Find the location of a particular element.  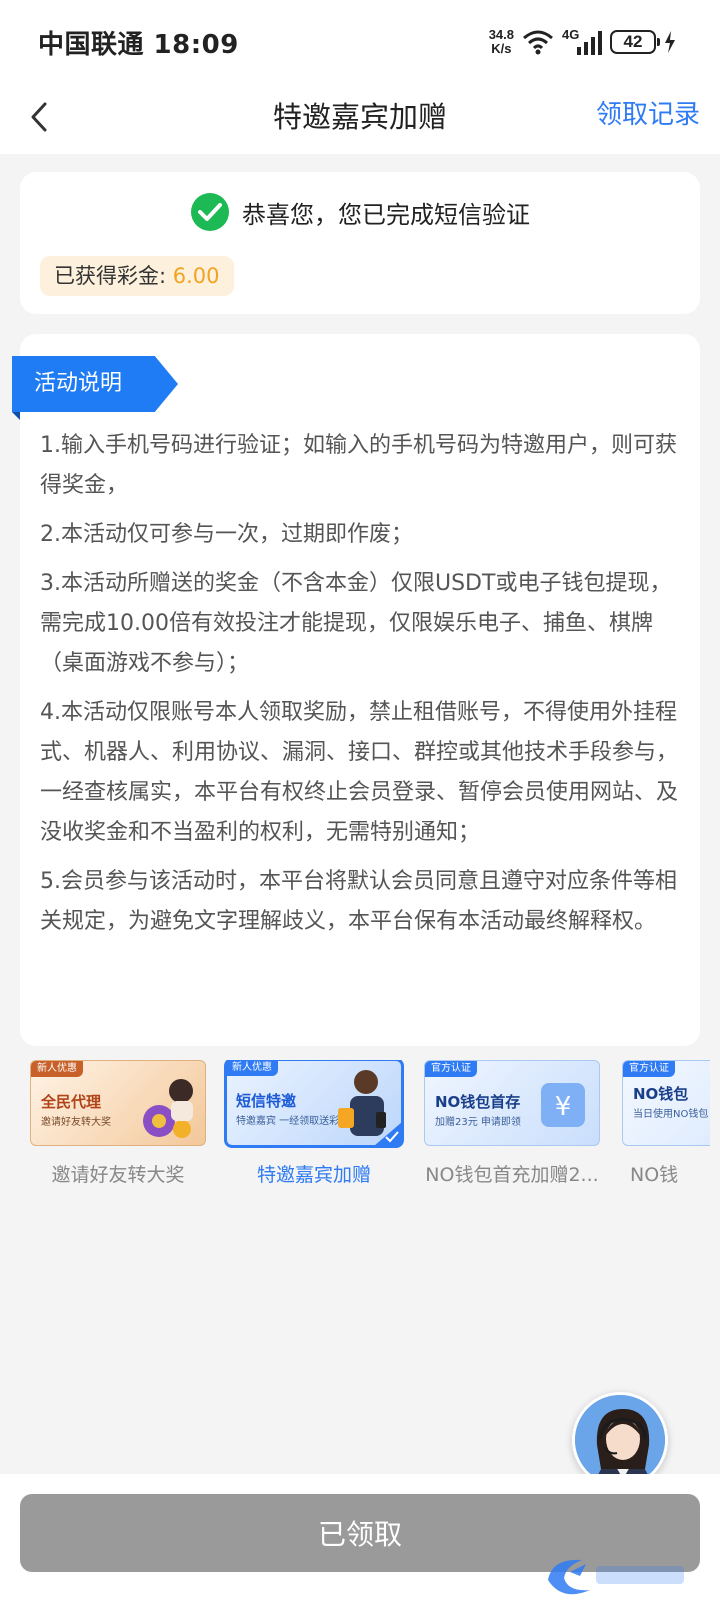

bonus-value: 6.00 is located at coordinates (196, 276).